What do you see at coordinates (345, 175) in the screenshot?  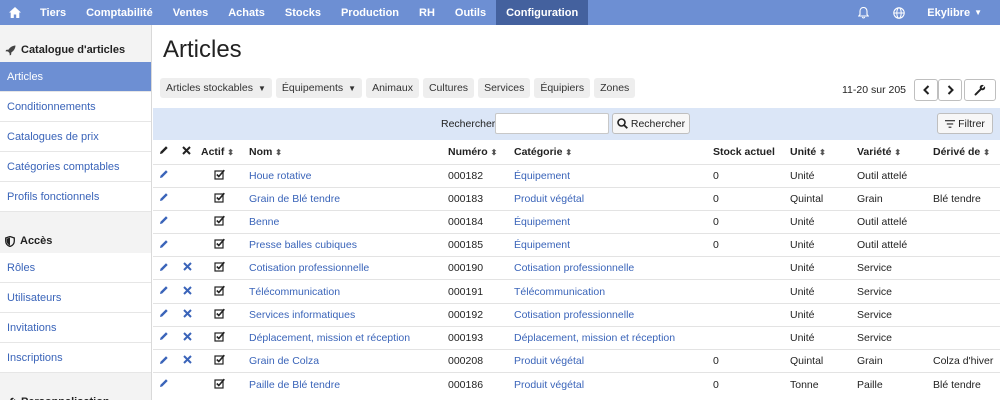 I see `article-name-link: Houe rotative` at bounding box center [345, 175].